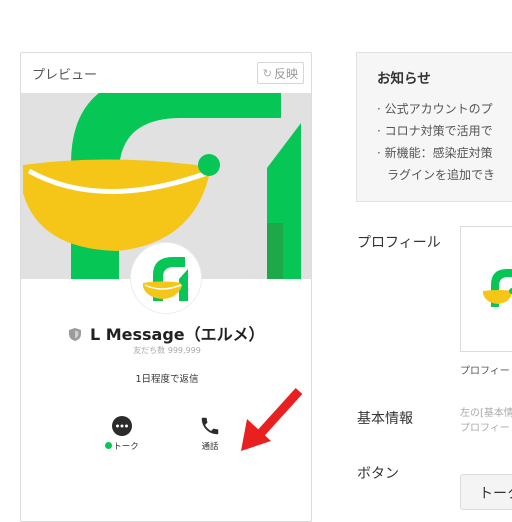  Describe the element at coordinates (485, 428) in the screenshot. I see `basic-info-hint-line: プロフィー` at that location.